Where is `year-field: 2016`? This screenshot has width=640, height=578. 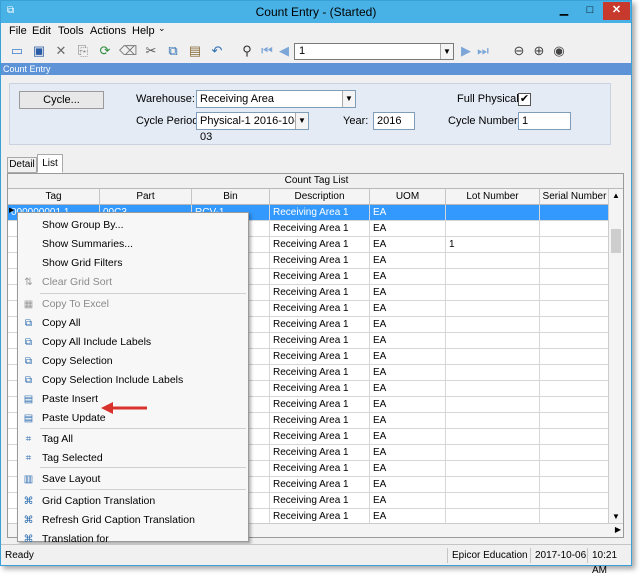
year-field: 2016 is located at coordinates (394, 121).